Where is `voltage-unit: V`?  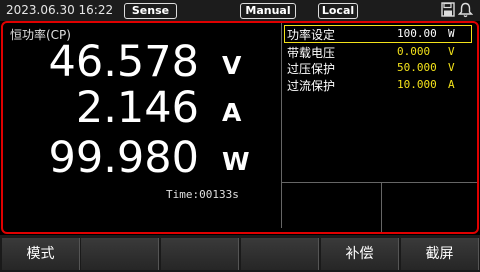 voltage-unit: V is located at coordinates (232, 65).